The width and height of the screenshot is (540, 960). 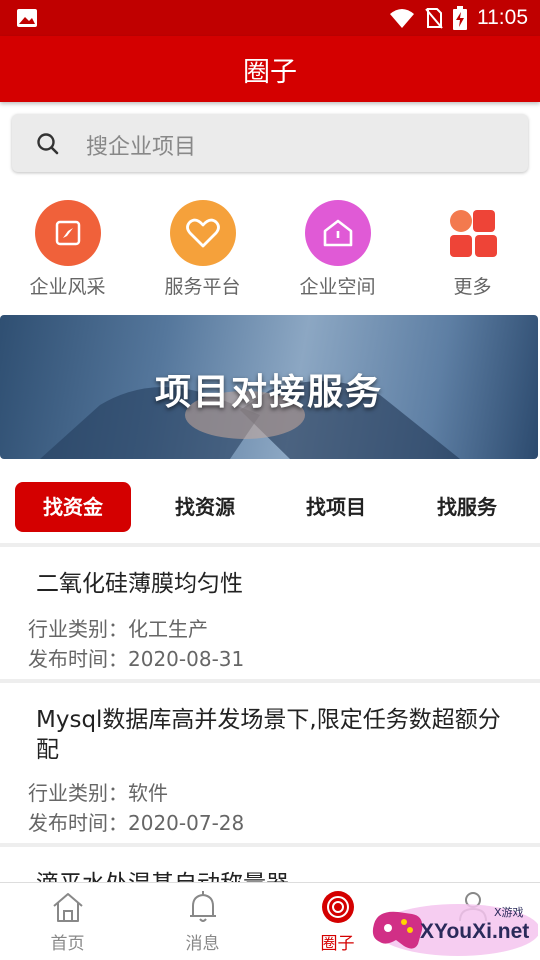 I want to click on status-time: 11:05, so click(x=502, y=17).